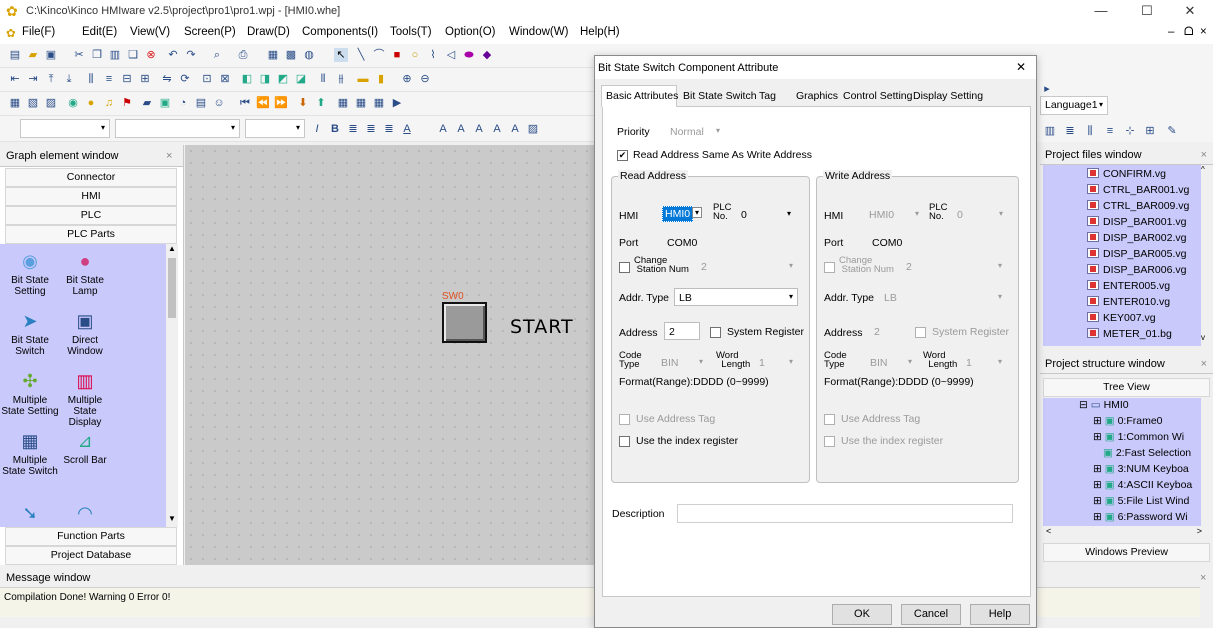 The image size is (1213, 628). Describe the element at coordinates (497, 129) in the screenshot. I see `label2-icon: A` at that location.